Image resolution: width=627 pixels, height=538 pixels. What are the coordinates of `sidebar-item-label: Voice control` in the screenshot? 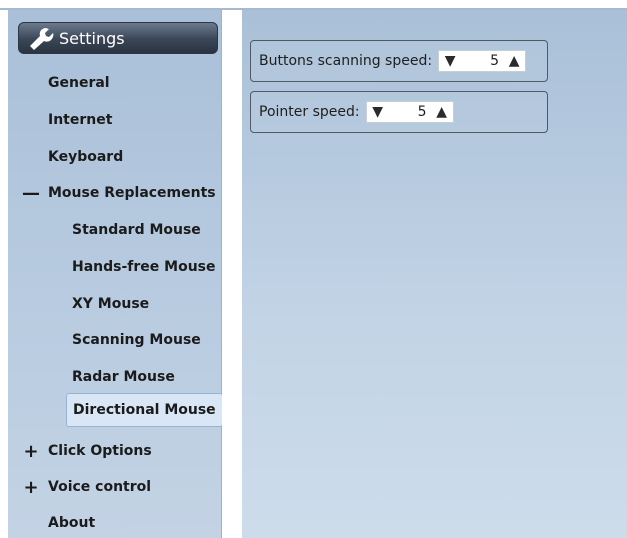 It's located at (100, 487).